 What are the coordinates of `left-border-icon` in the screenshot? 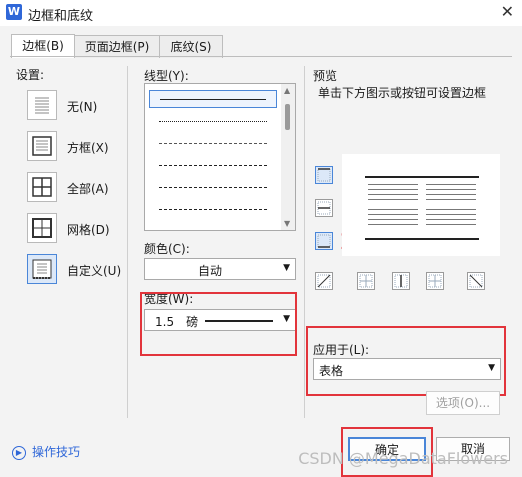 It's located at (366, 281).